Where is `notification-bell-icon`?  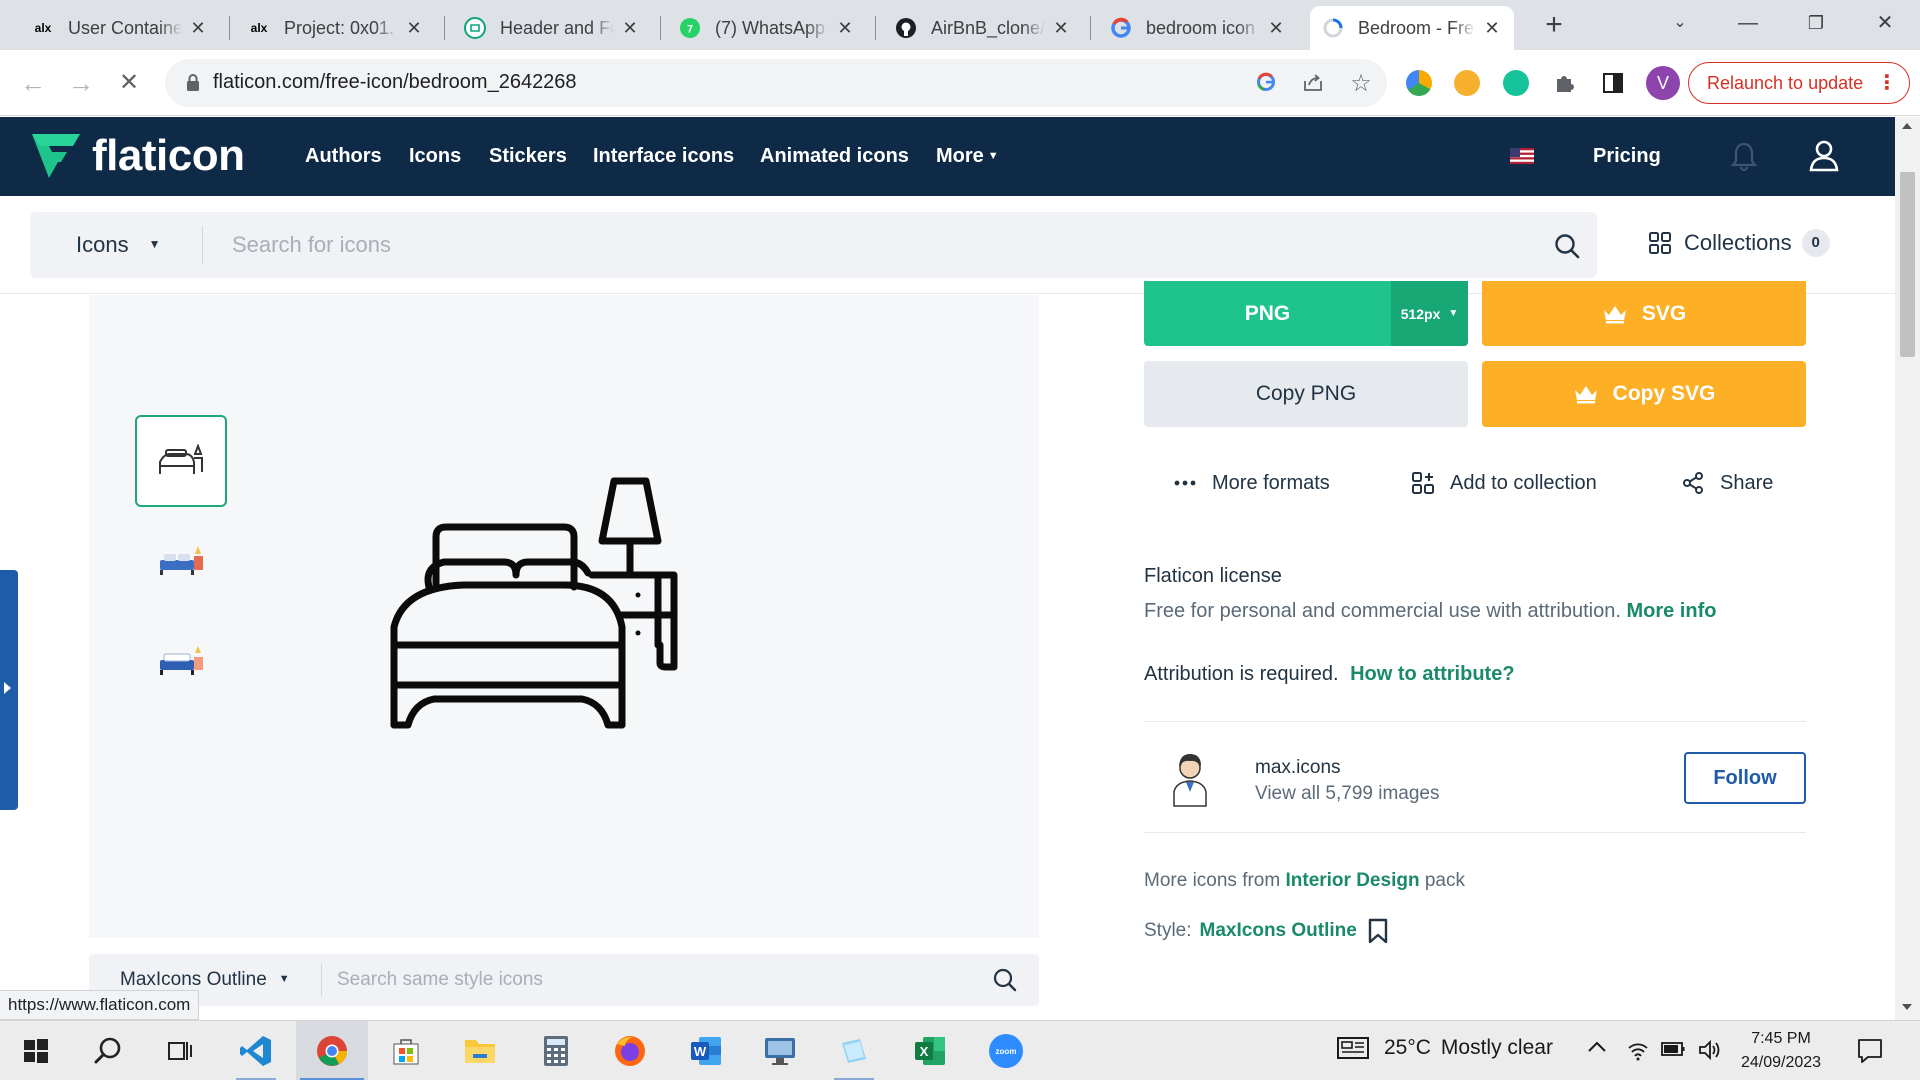
notification-bell-icon is located at coordinates (1744, 156).